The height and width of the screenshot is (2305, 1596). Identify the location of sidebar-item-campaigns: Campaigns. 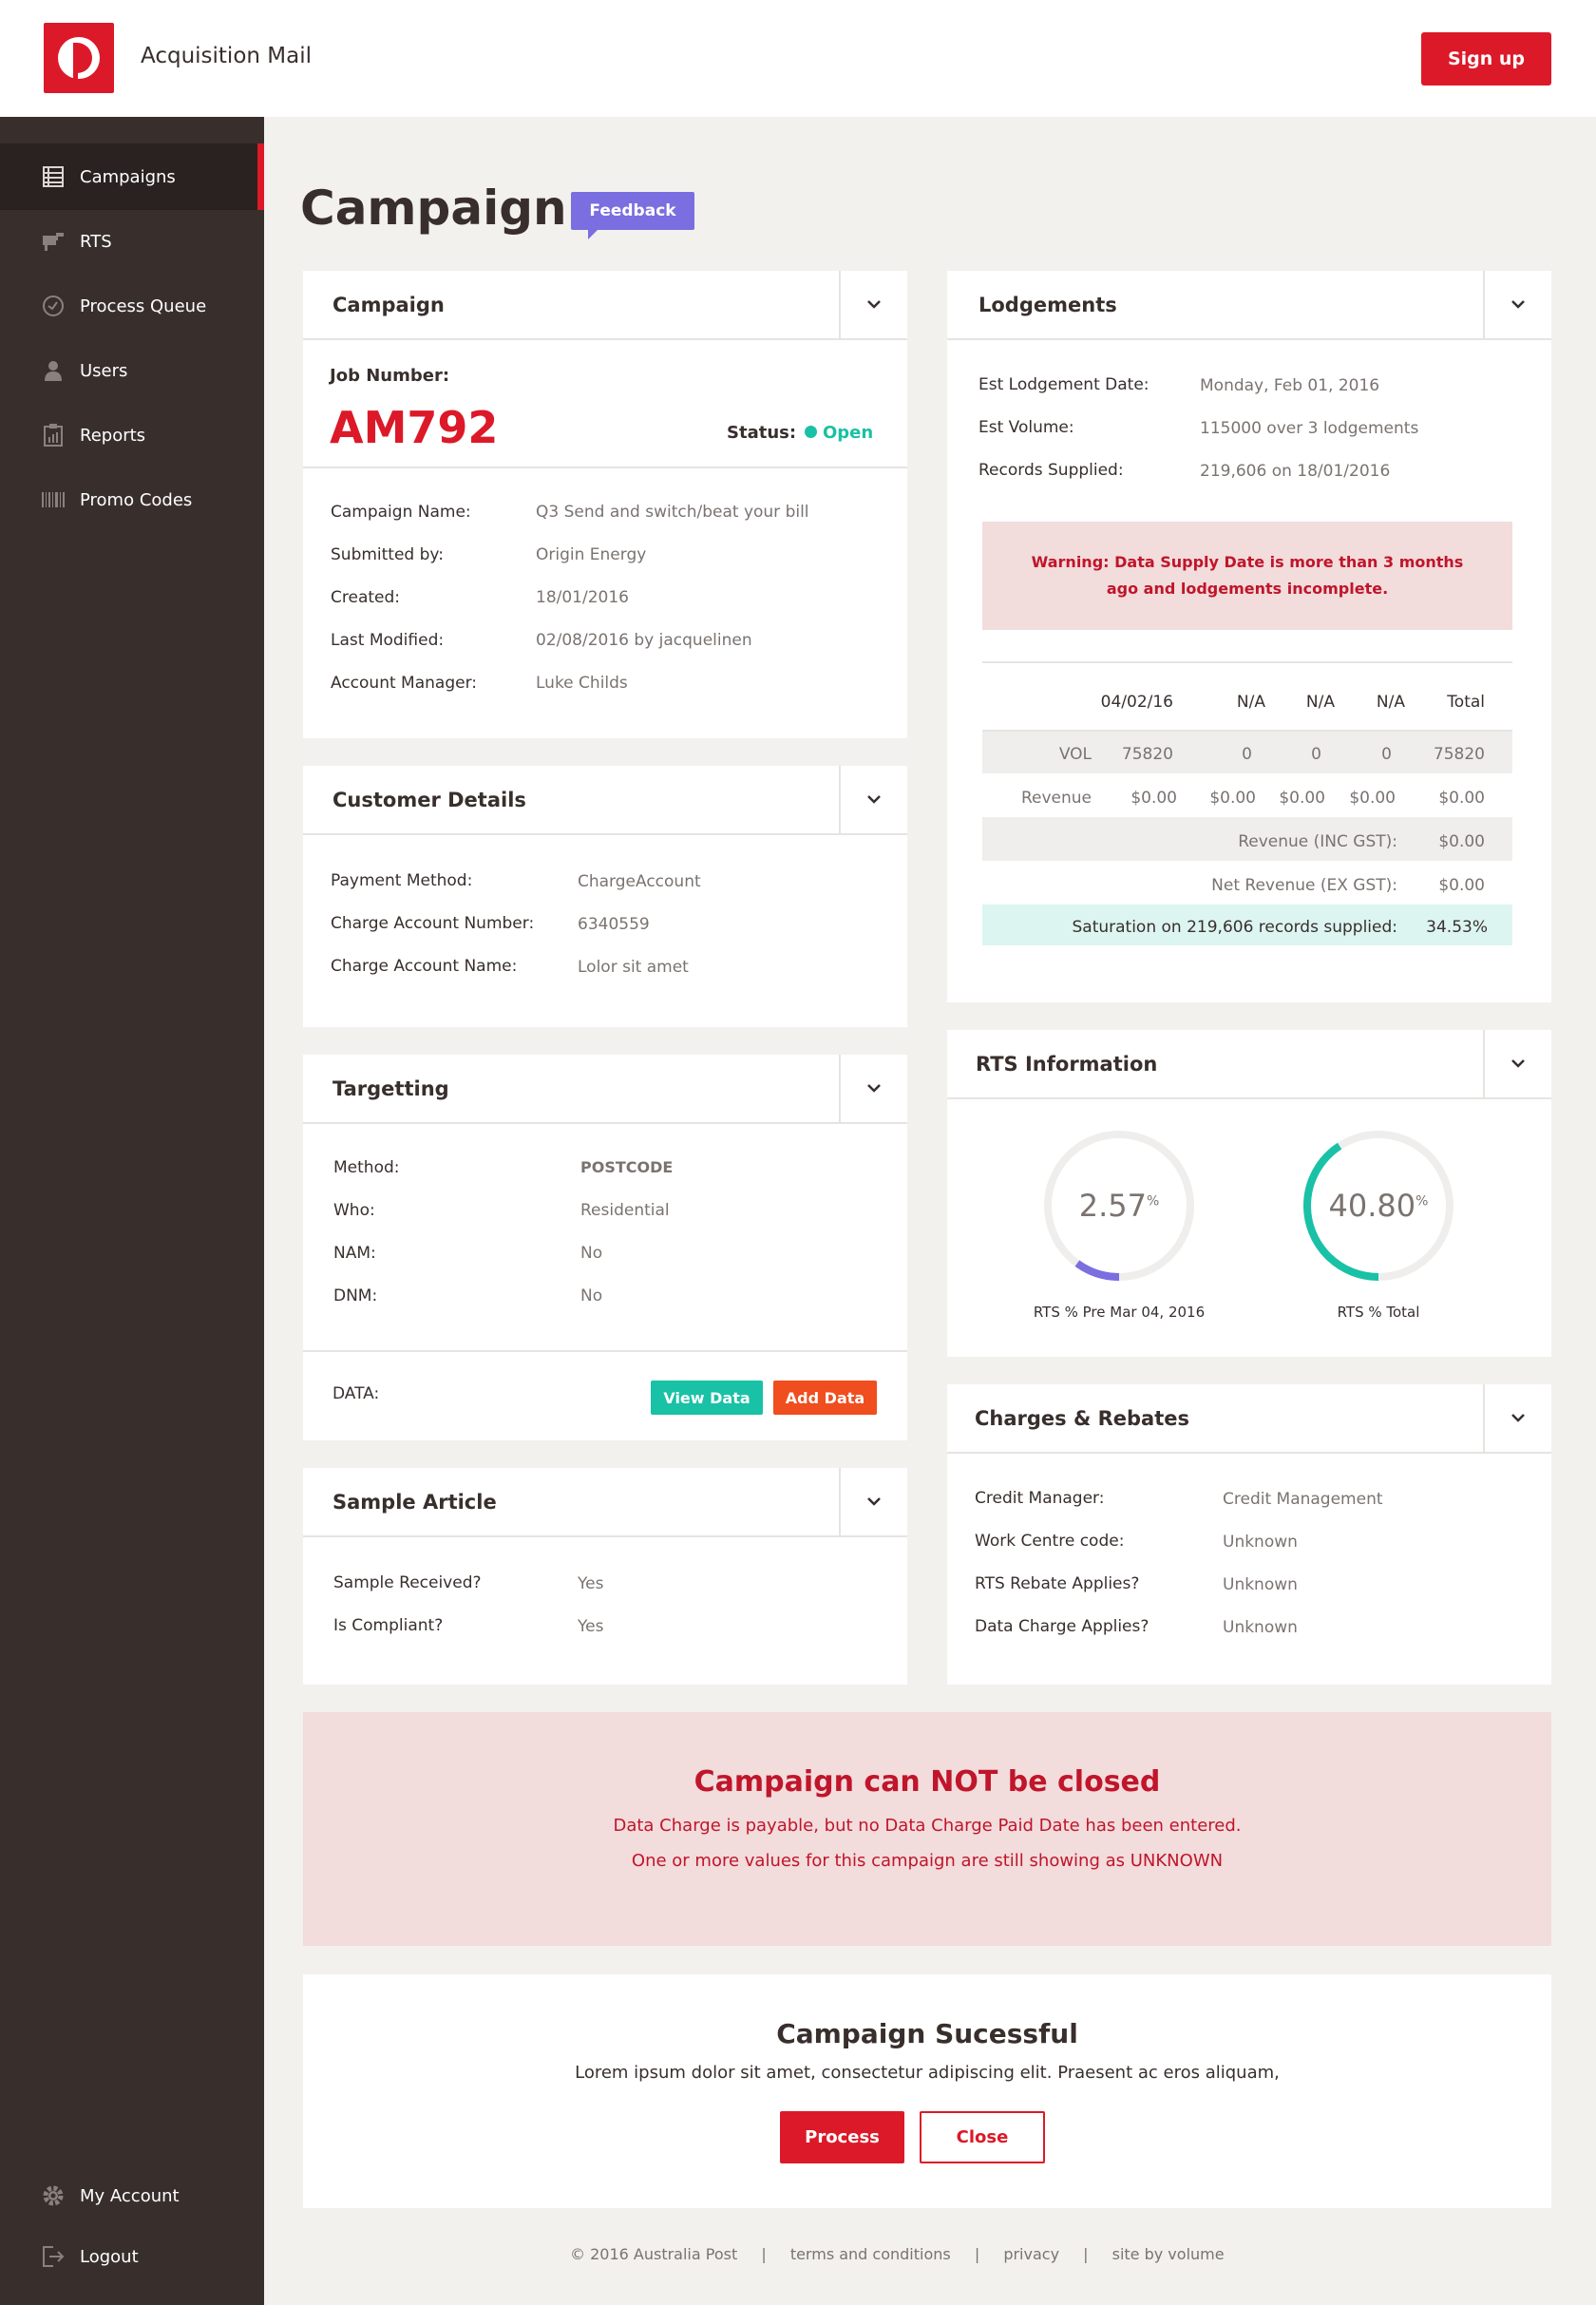
(132, 176).